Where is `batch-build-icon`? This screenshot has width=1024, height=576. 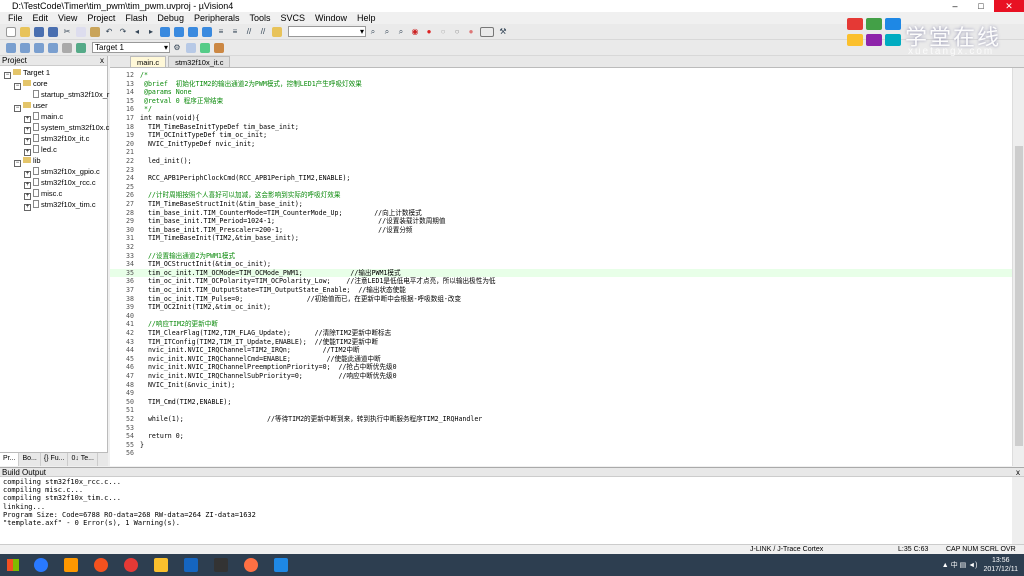
batch-build-icon is located at coordinates (53, 47).